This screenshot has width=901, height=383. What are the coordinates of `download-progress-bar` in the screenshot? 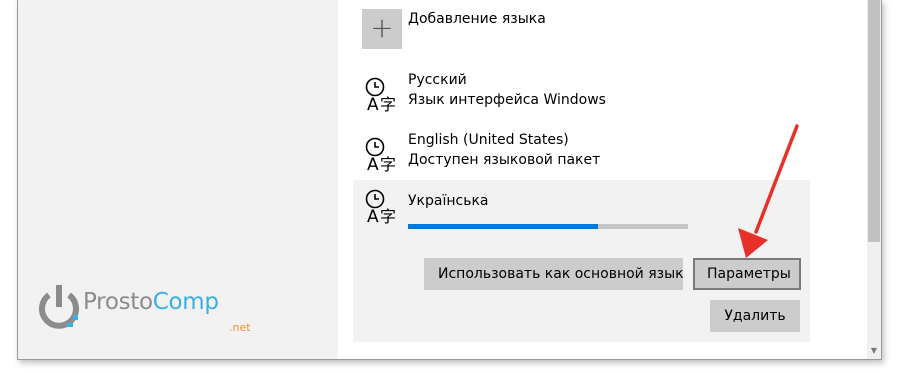 It's located at (548, 226).